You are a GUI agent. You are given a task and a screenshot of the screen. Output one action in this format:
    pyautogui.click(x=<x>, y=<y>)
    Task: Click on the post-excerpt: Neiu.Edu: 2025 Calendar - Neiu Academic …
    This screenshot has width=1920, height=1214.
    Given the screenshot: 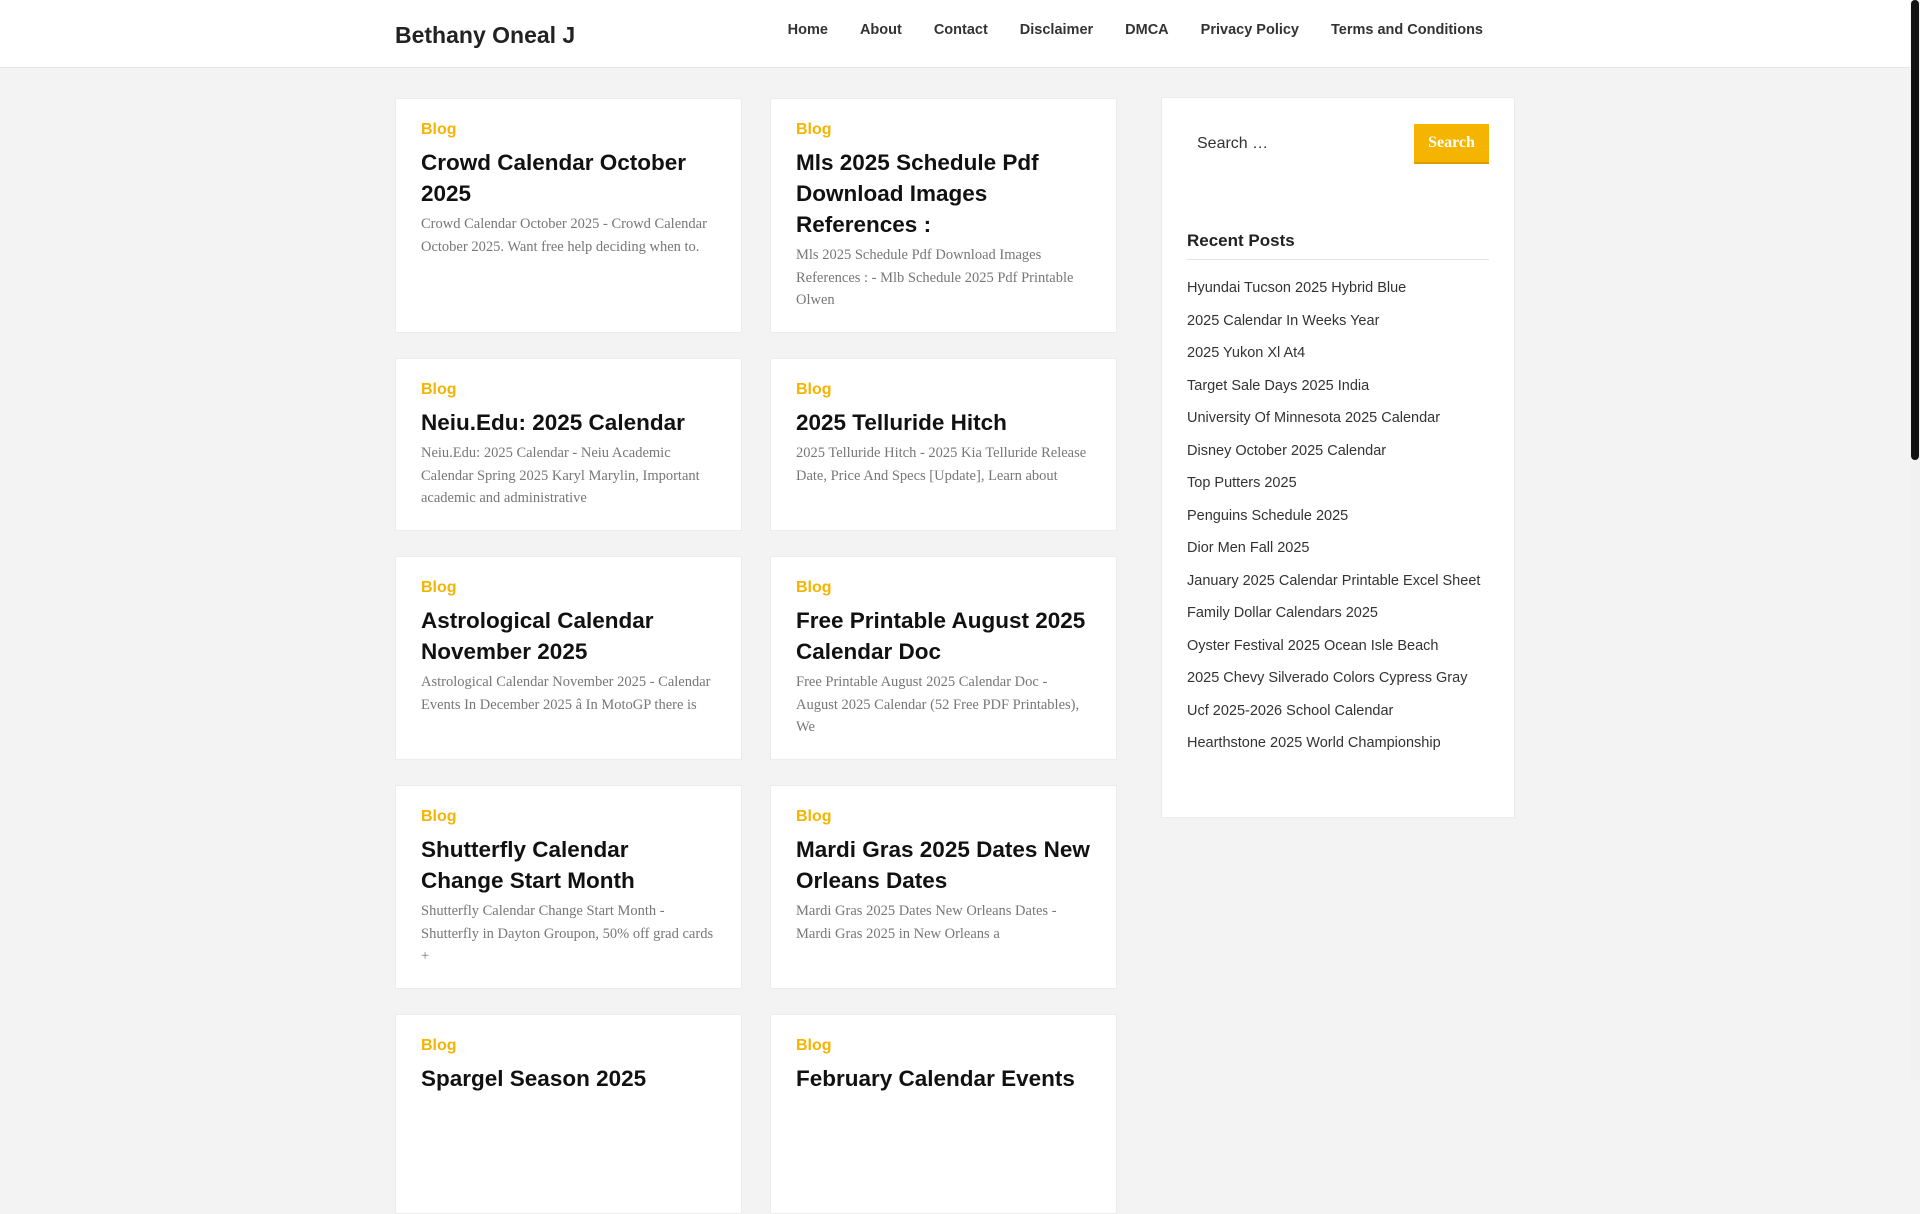 What is the action you would take?
    pyautogui.click(x=560, y=475)
    